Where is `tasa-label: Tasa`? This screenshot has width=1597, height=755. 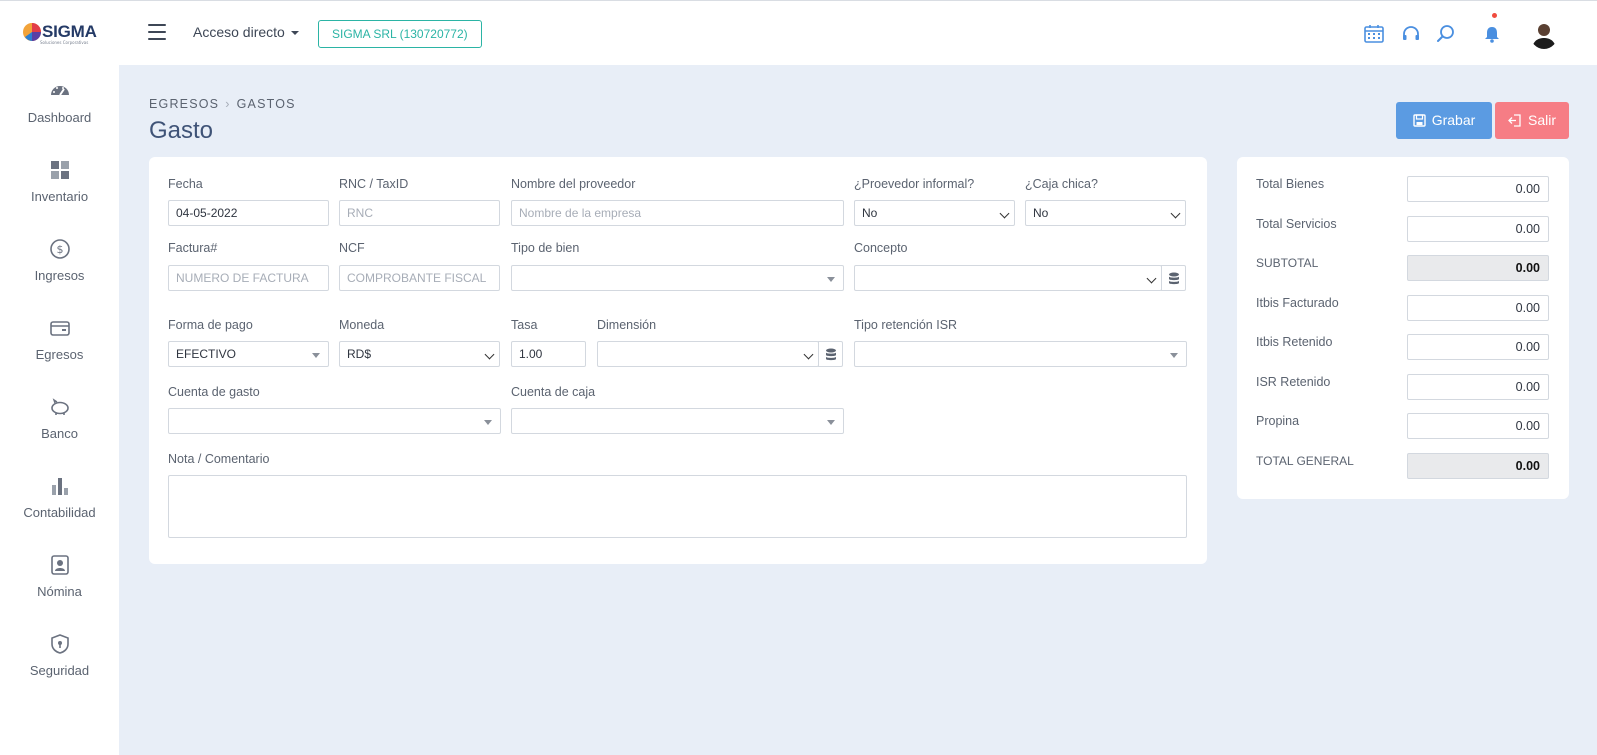
tasa-label: Tasa is located at coordinates (524, 325).